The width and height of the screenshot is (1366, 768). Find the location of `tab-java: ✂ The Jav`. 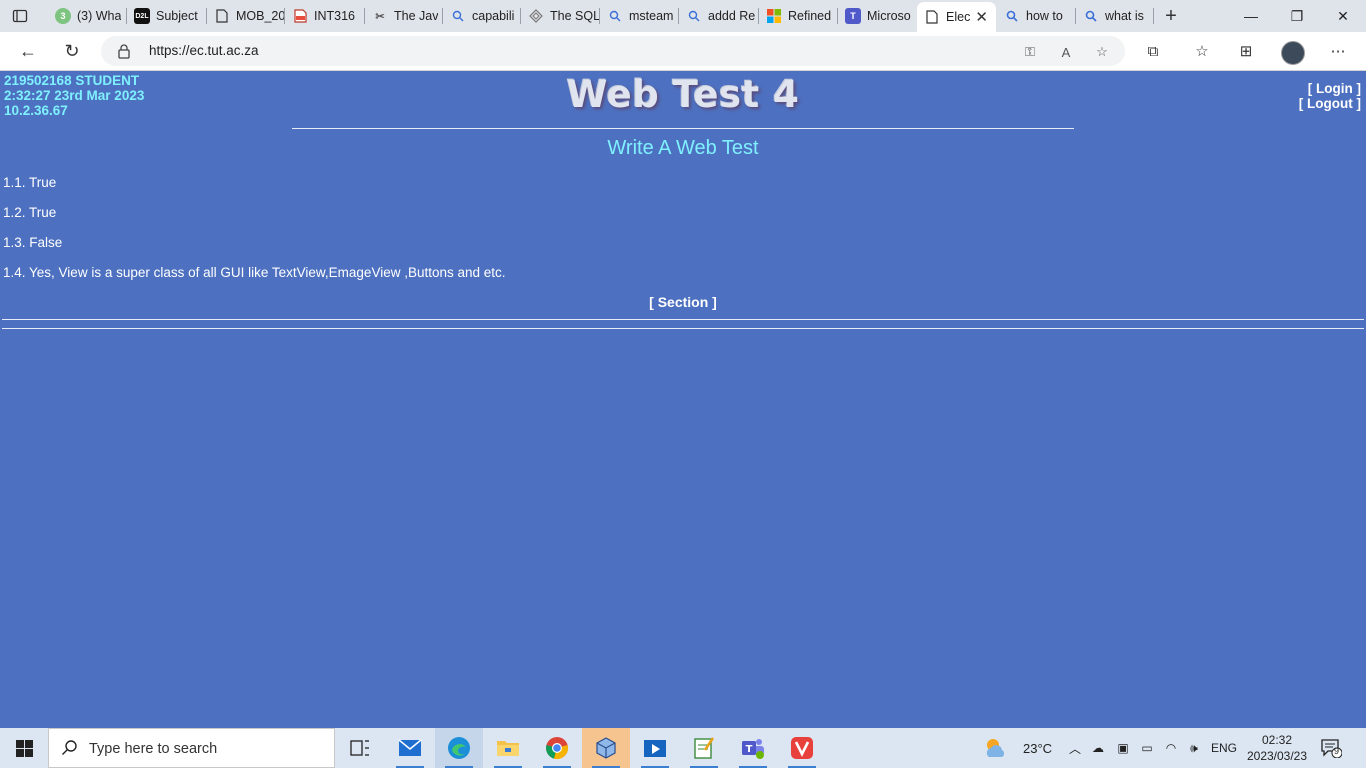

tab-java: ✂ The Jav is located at coordinates (404, 16).